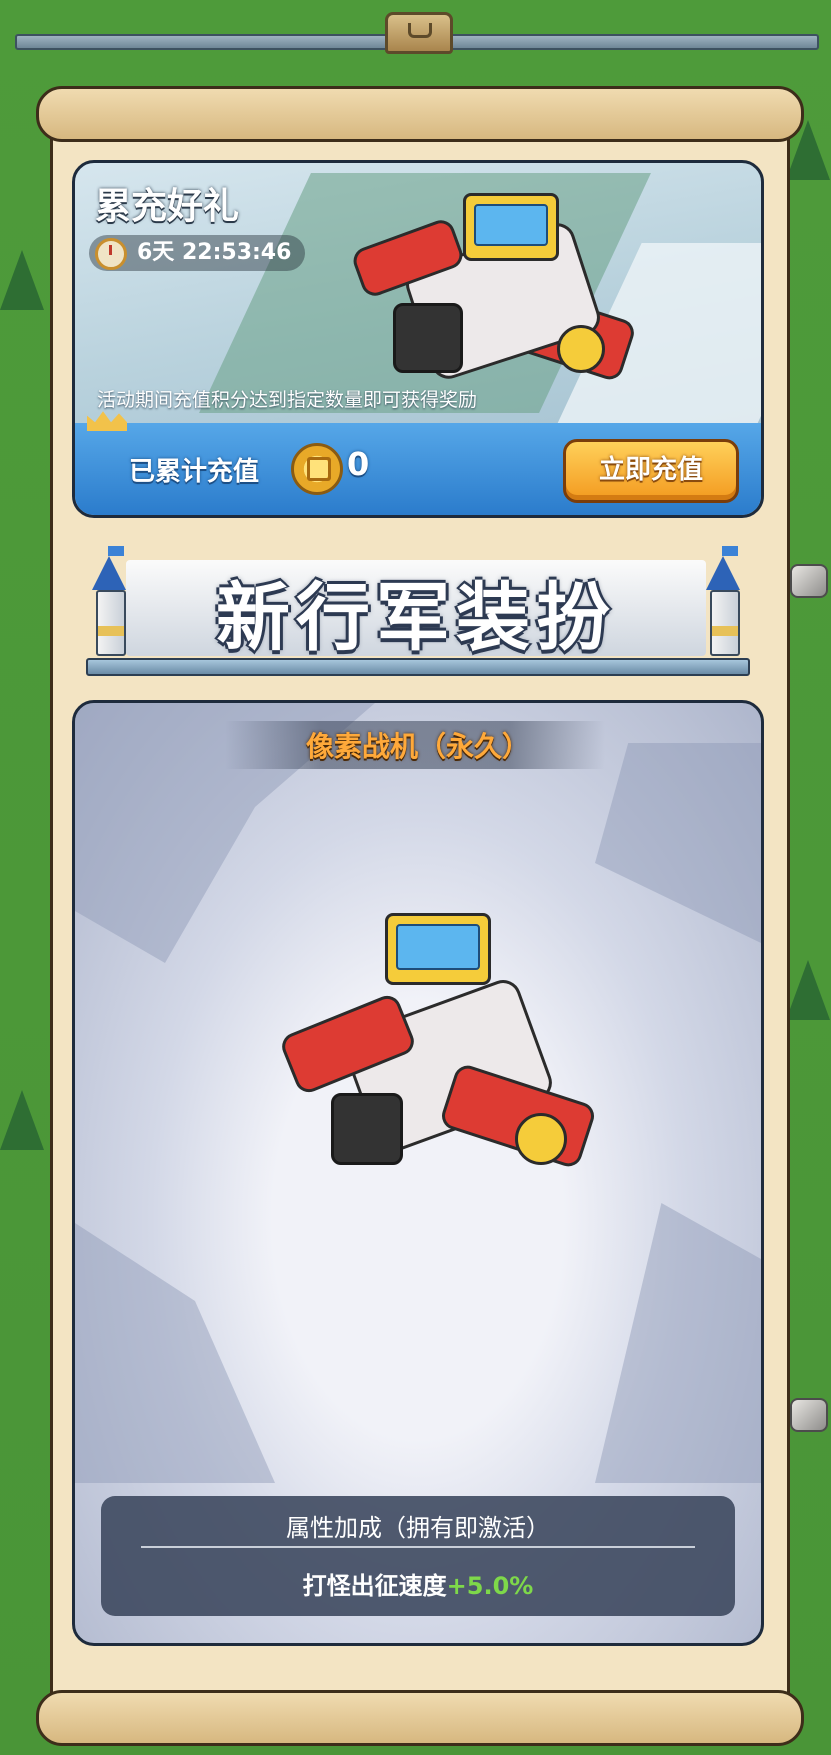 The image size is (831, 1755). What do you see at coordinates (358, 464) in the screenshot?
I see `total-recharge-value: 0` at bounding box center [358, 464].